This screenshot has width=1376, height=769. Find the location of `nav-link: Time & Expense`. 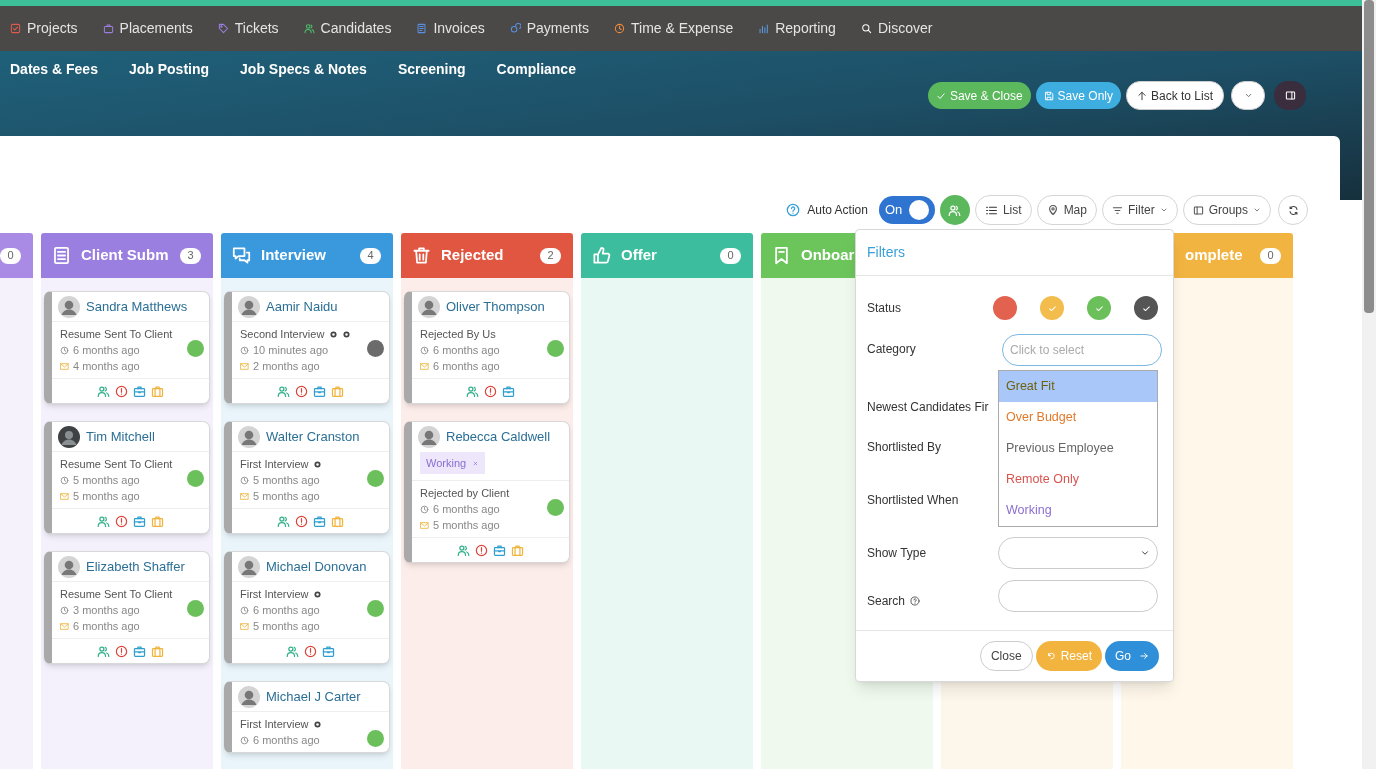

nav-link: Time & Expense is located at coordinates (674, 28).